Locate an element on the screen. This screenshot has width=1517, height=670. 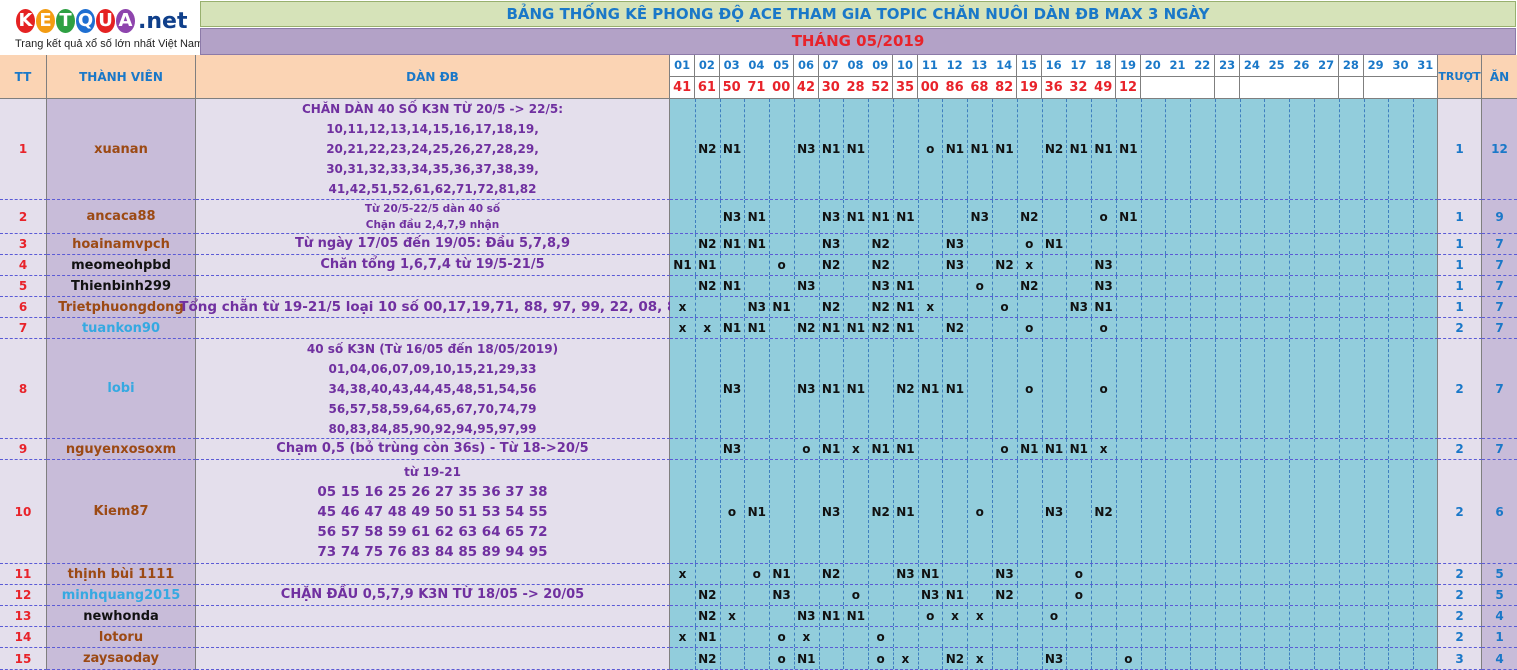
day-result: 68 is located at coordinates (980, 88).